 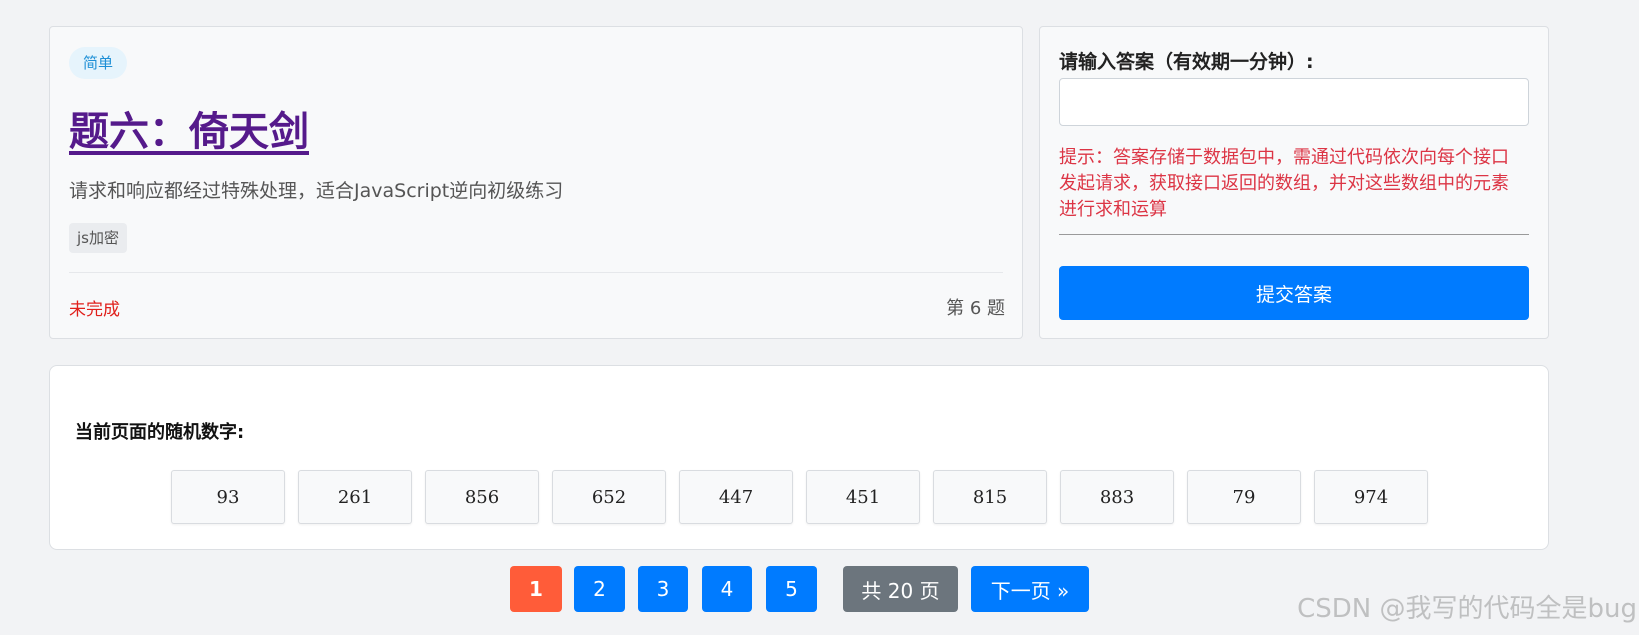 I want to click on random-numbers-label: 当前页面的随机数字:, so click(x=160, y=432).